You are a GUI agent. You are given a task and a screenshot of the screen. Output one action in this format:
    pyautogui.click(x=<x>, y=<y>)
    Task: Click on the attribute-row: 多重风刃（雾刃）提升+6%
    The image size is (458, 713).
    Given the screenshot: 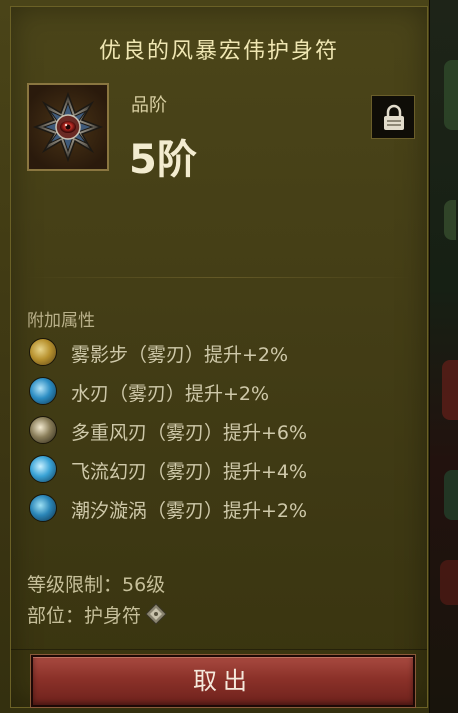 What is the action you would take?
    pyautogui.click(x=222, y=430)
    